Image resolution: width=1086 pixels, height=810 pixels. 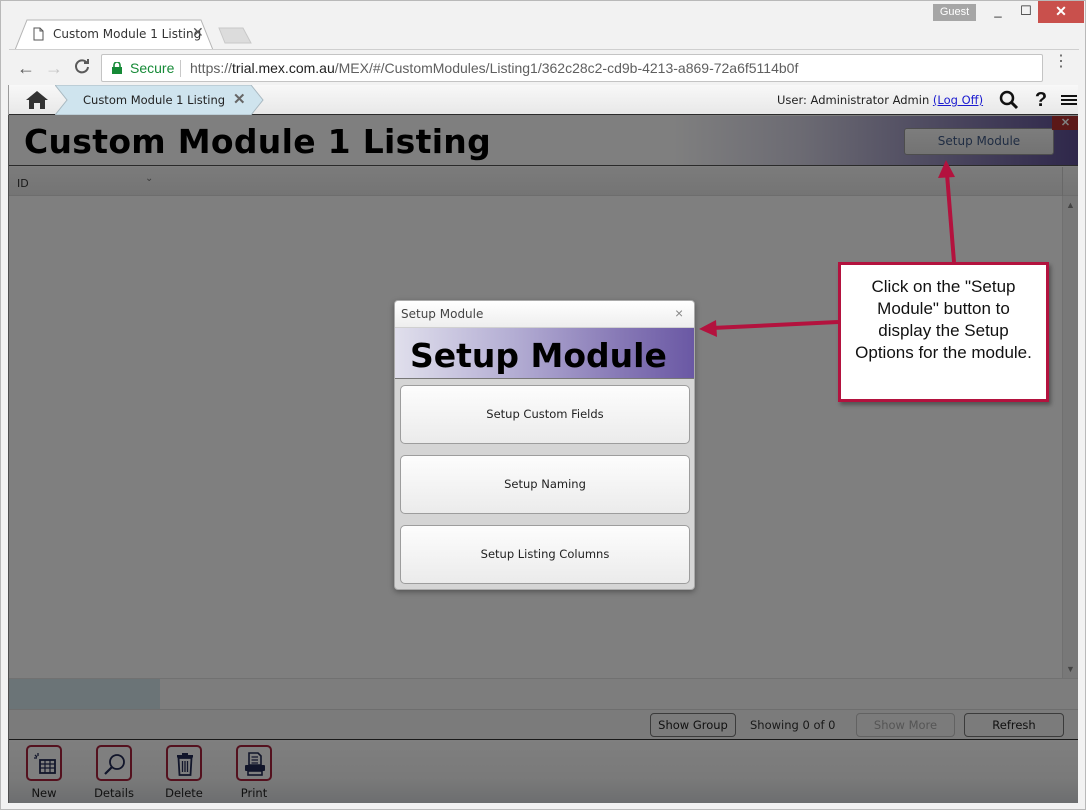 I want to click on log-off-link: (Log Off), so click(x=958, y=100).